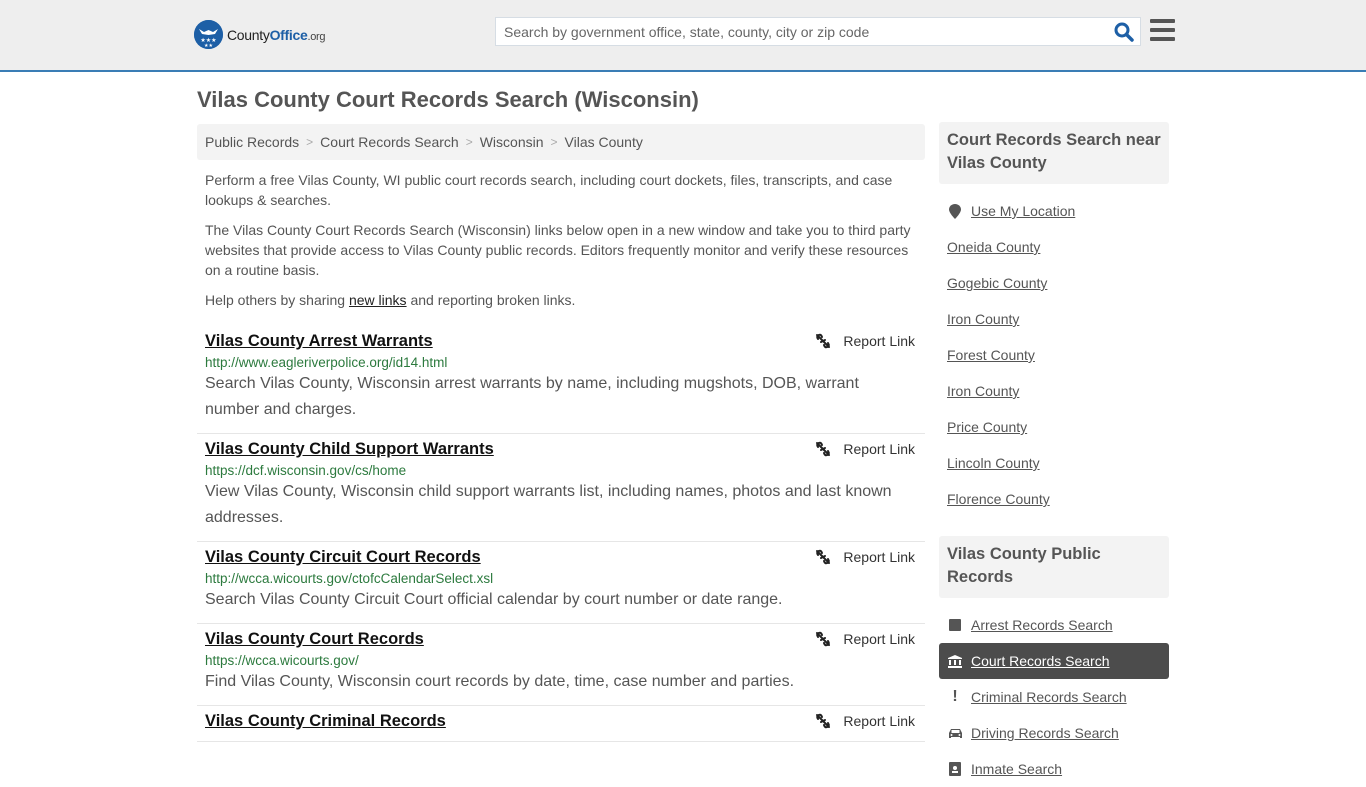 The image size is (1366, 787). I want to click on breadcrumb-court-records-search: Court Records Search, so click(389, 142).